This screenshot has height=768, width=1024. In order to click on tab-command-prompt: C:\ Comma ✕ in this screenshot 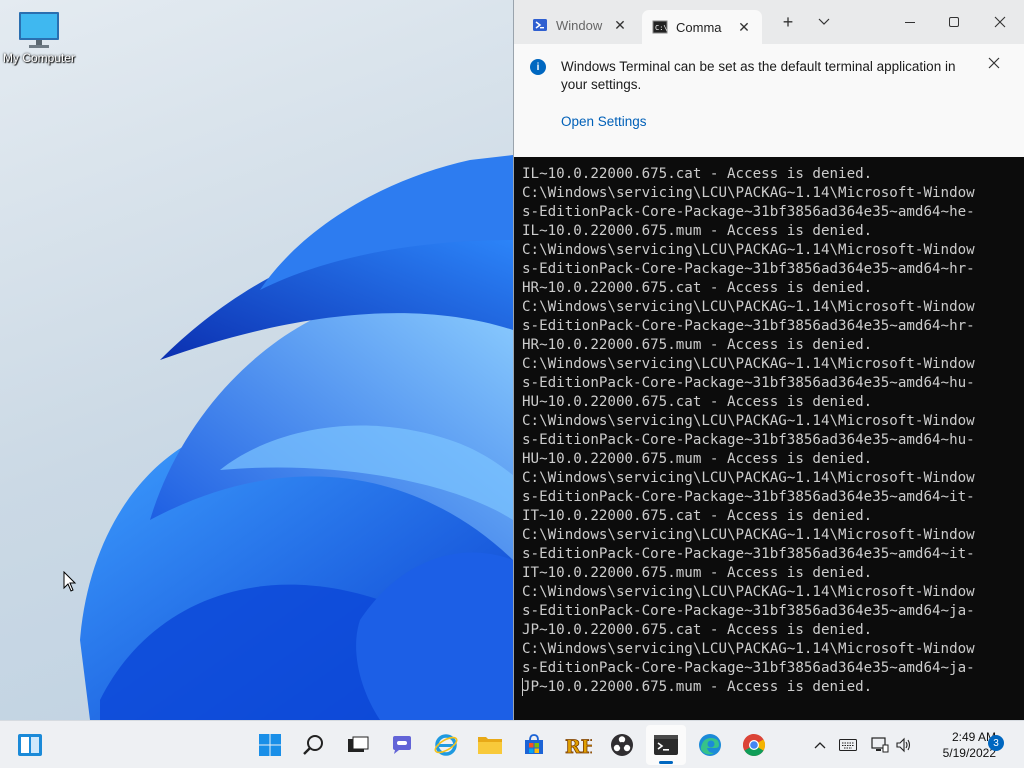, I will do `click(702, 27)`.